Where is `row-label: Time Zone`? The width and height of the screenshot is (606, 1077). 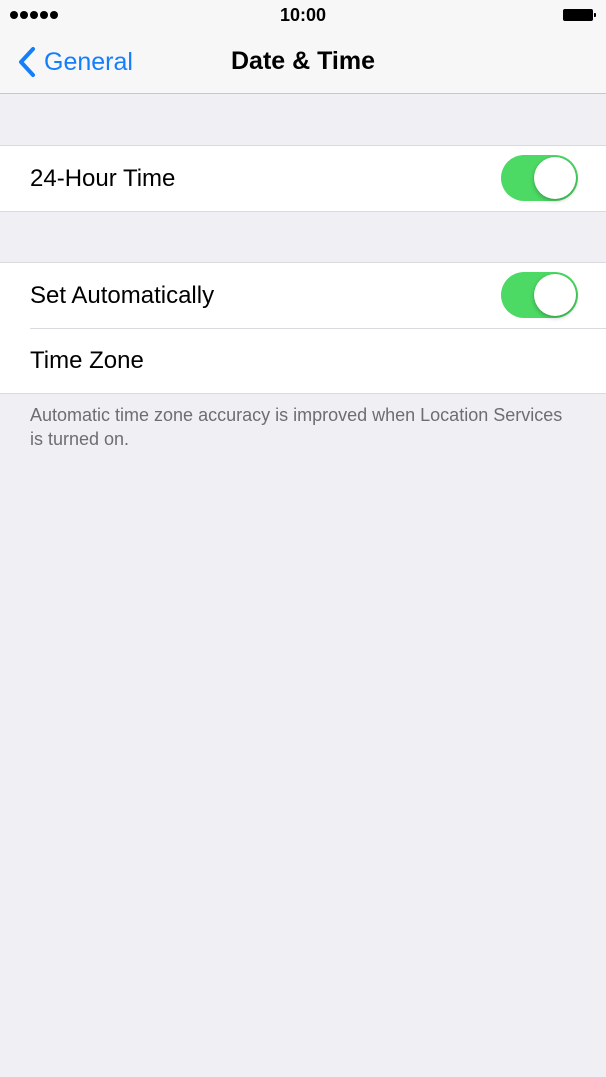 row-label: Time Zone is located at coordinates (87, 360).